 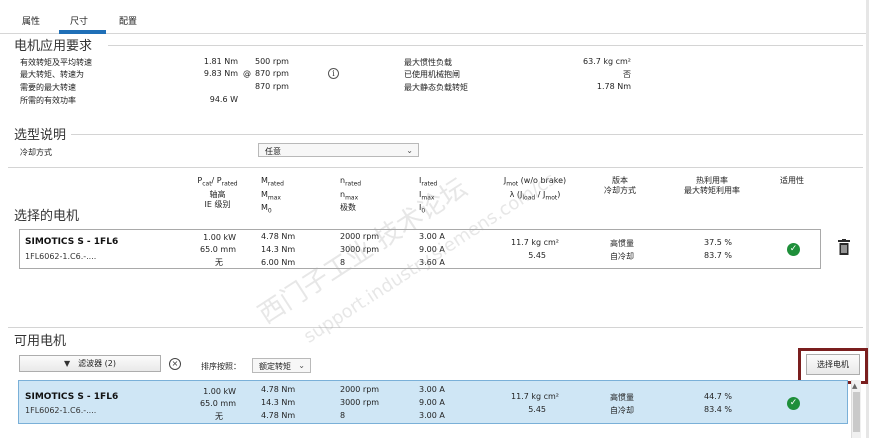 What do you see at coordinates (360, 389) in the screenshot?
I see `cell-n-rated: 2000 rpm` at bounding box center [360, 389].